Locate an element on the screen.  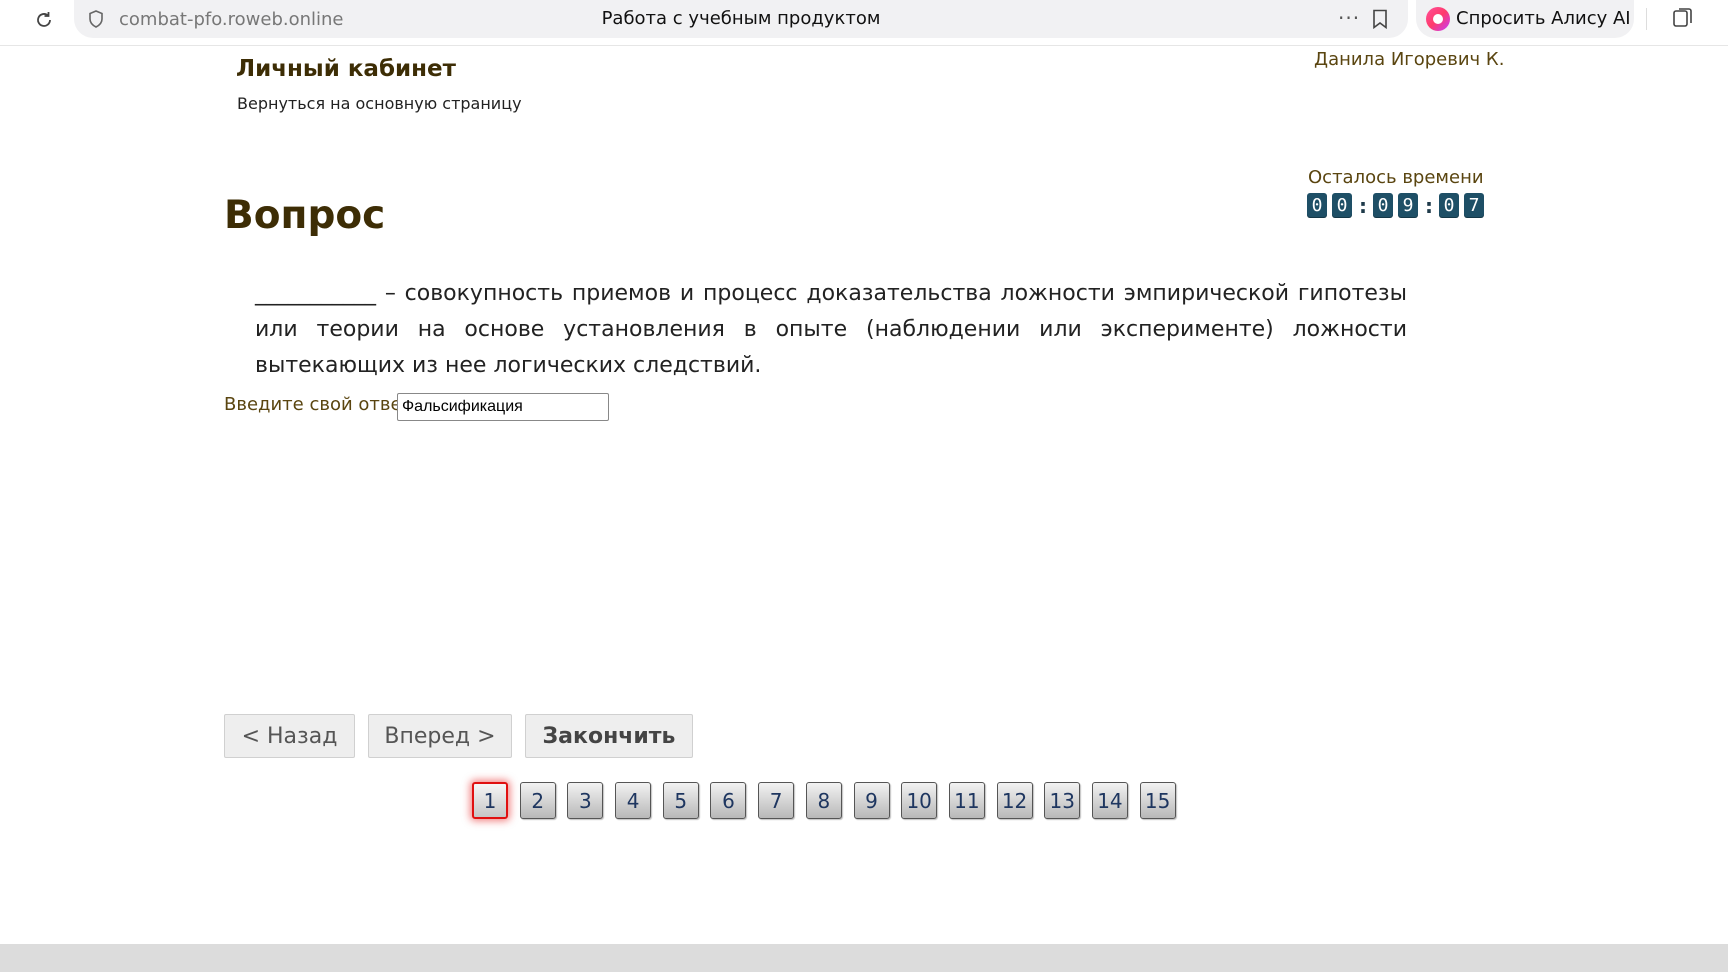
page-button-5: 5 is located at coordinates (680, 800).